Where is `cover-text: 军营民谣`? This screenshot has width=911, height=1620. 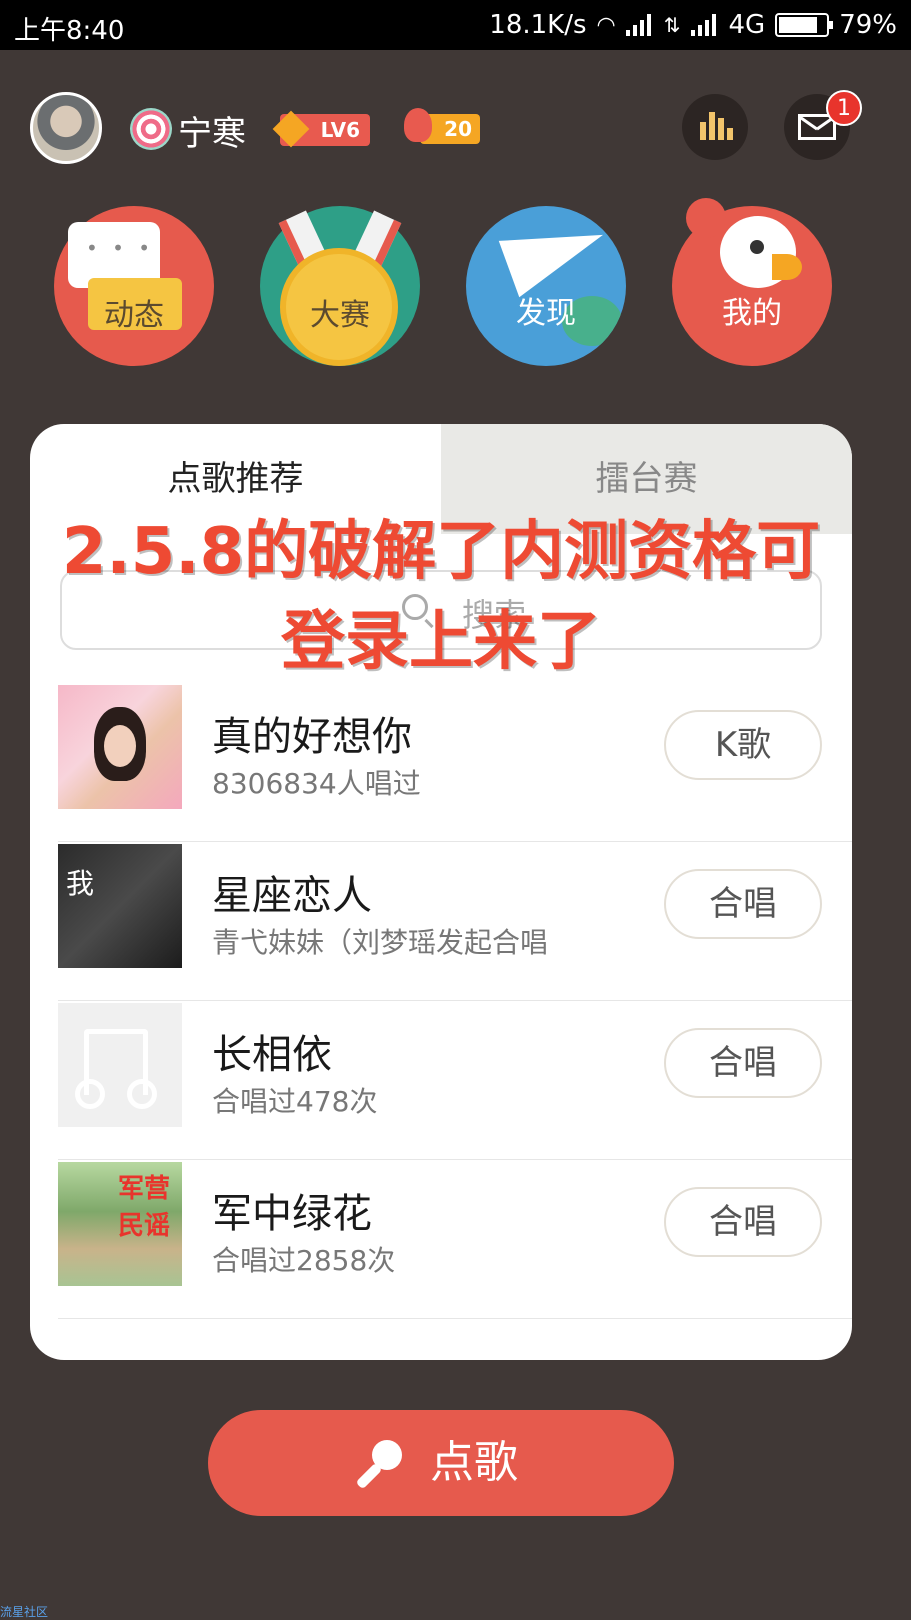
cover-text: 军营民谣 is located at coordinates (144, 1207).